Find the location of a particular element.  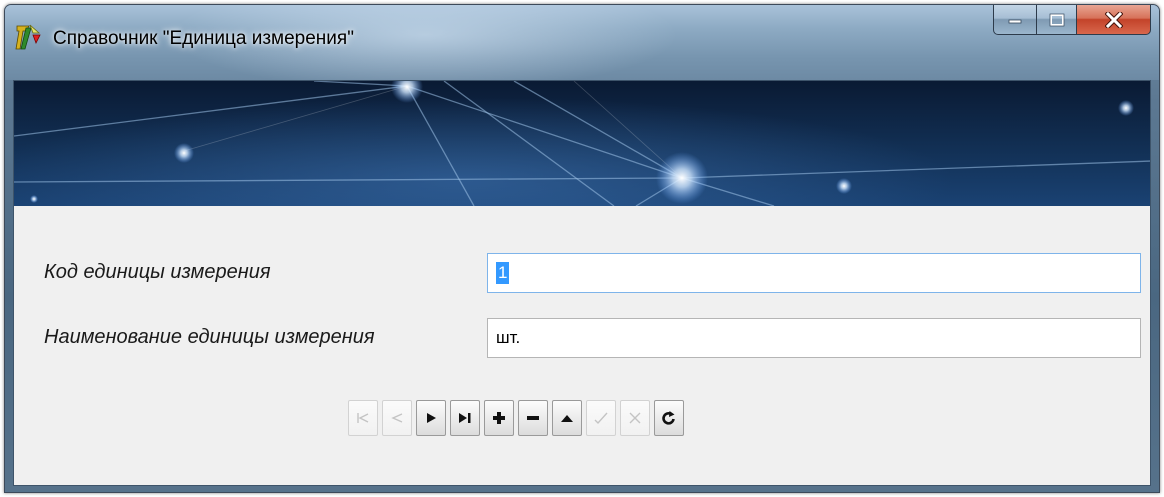

minimize-icon is located at coordinates (1015, 21).